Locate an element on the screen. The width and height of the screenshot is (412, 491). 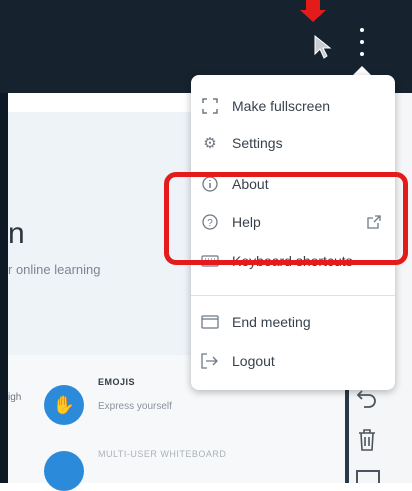
whiteboard-icon is located at coordinates (368, 476).